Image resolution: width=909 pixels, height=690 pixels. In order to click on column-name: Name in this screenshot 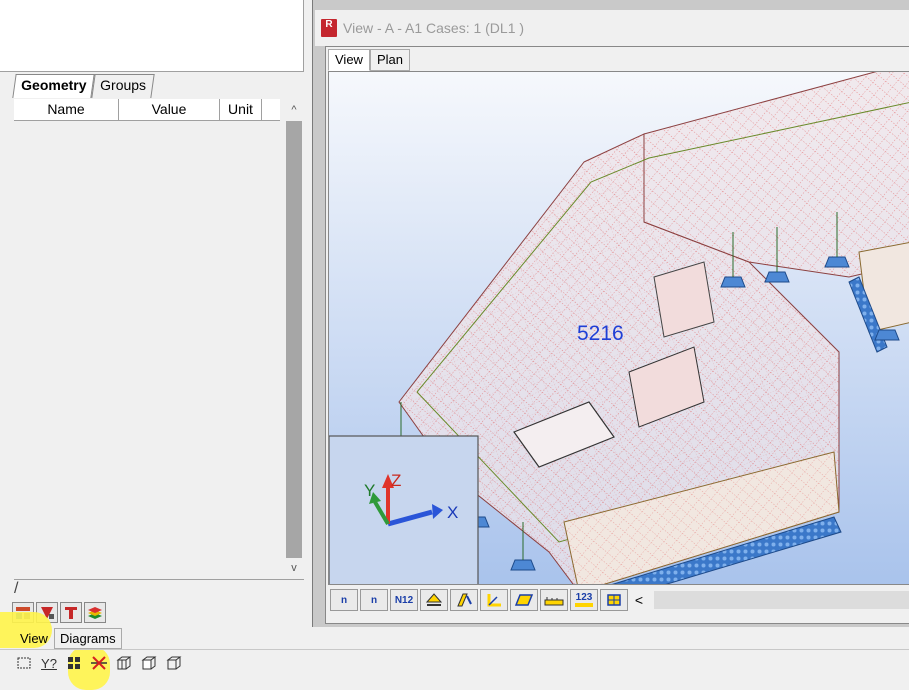, I will do `click(66, 109)`.